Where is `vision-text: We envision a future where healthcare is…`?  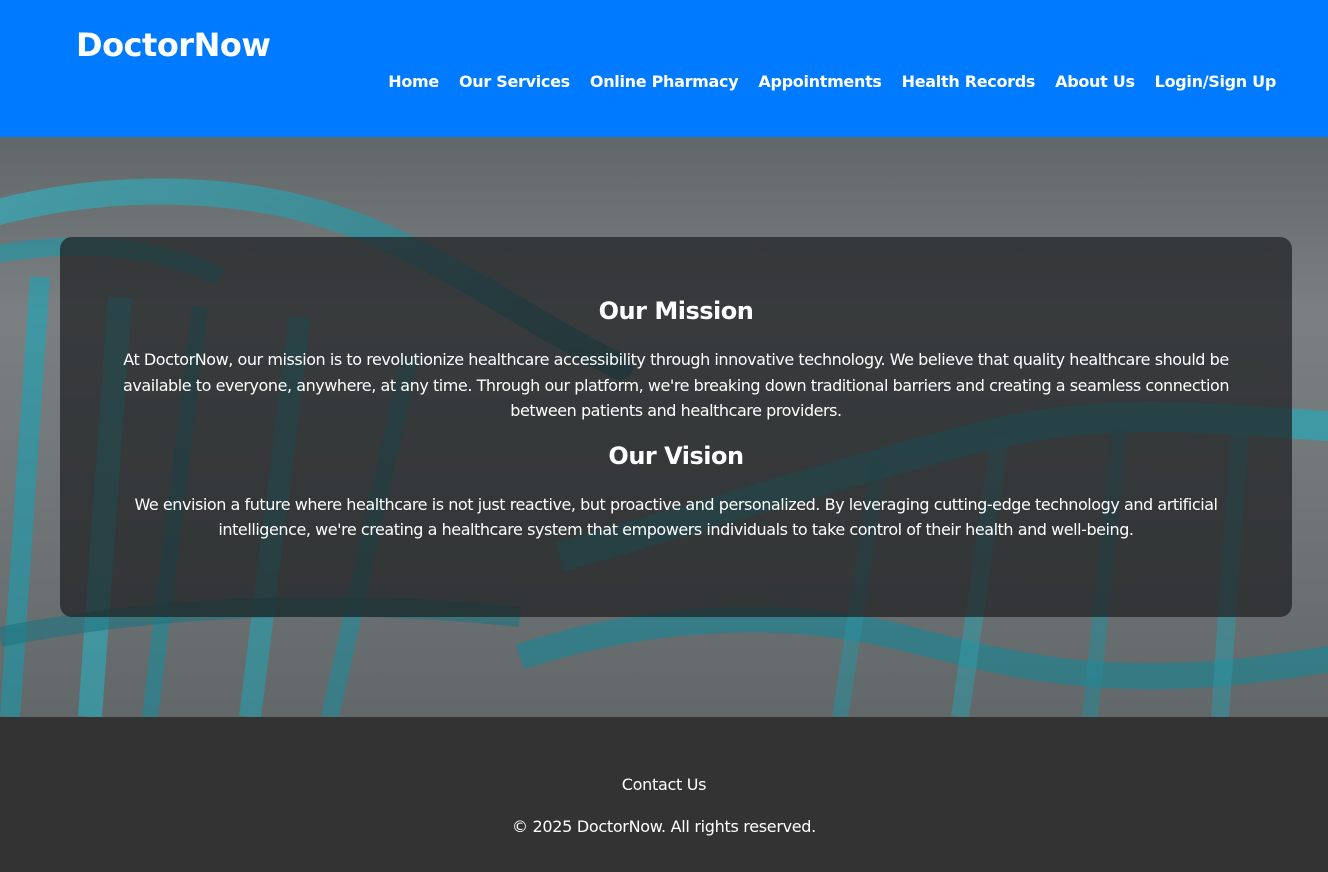
vision-text: We envision a future where healthcare is… is located at coordinates (676, 517).